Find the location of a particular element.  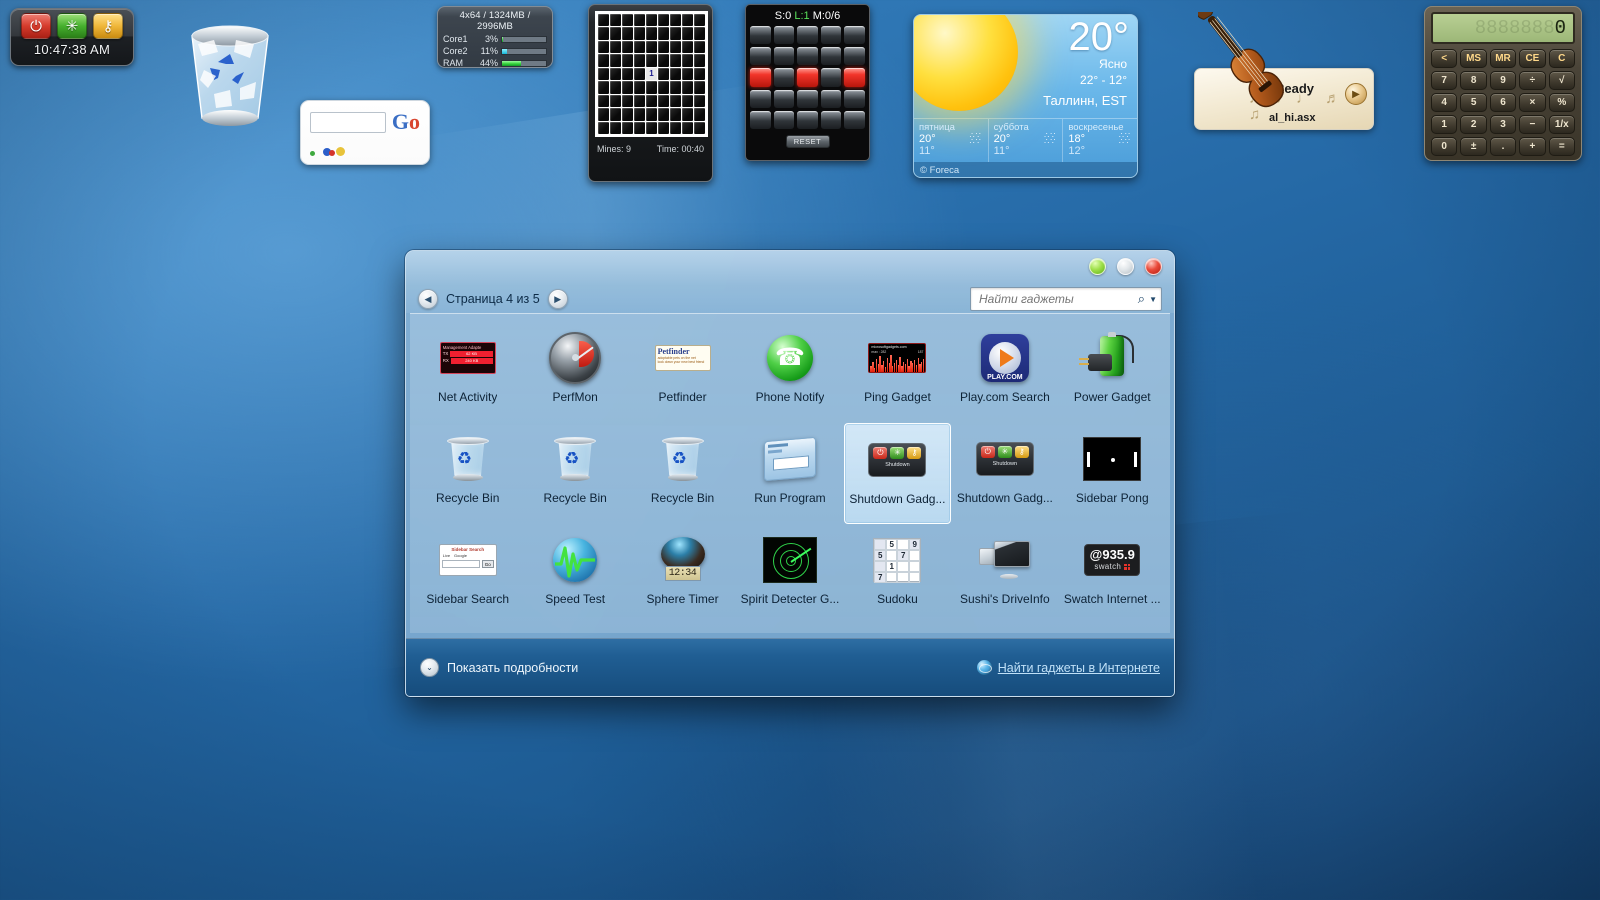

media-player-gadget: ♪ ♫ ♩ ♬ ♪ ♫ Ready al_hi.asx ▶ is located at coordinates (1284, 71).